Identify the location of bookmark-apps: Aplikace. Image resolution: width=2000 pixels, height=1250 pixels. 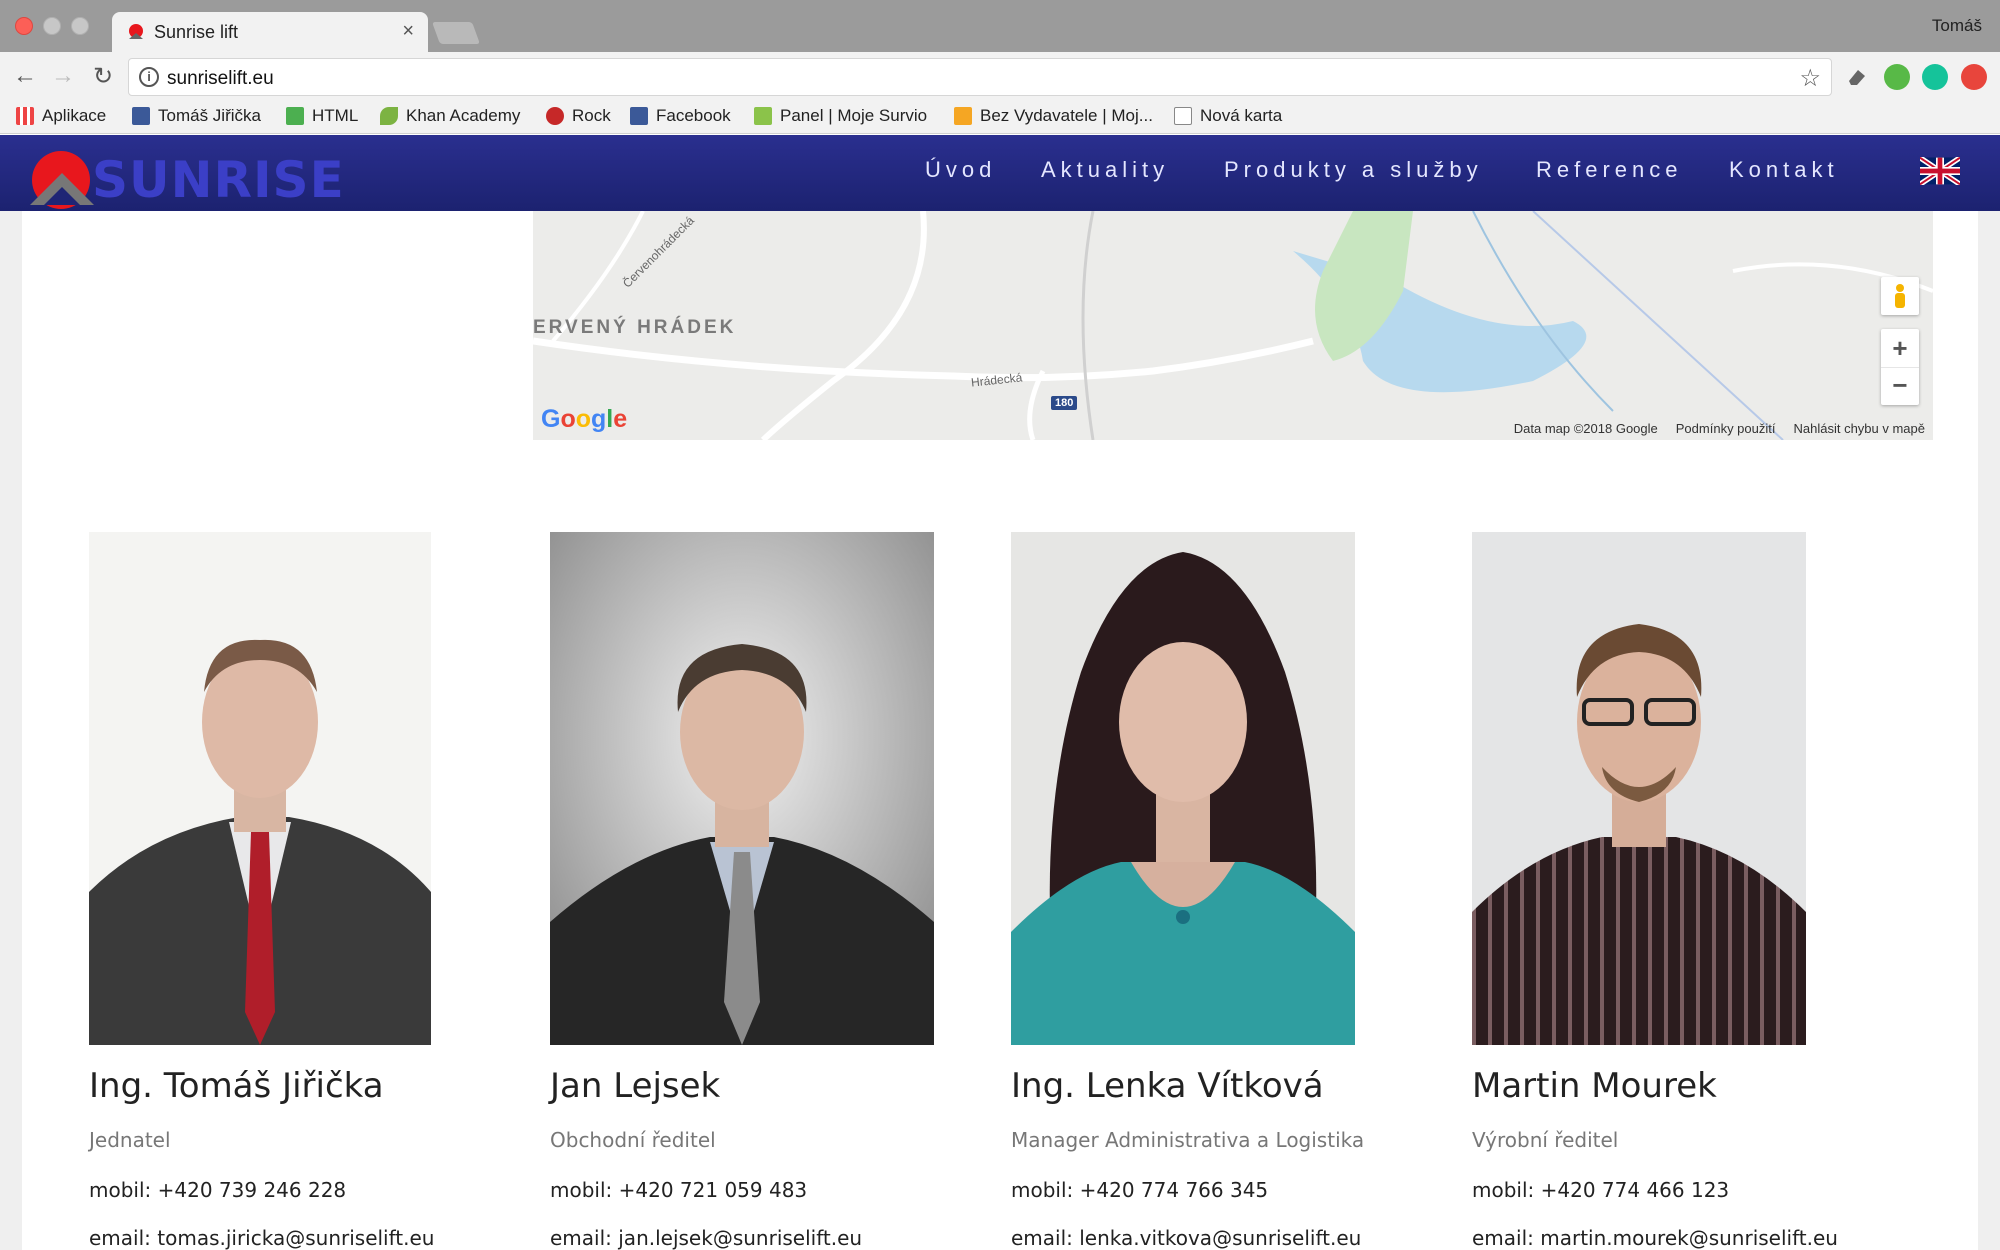
(61, 116).